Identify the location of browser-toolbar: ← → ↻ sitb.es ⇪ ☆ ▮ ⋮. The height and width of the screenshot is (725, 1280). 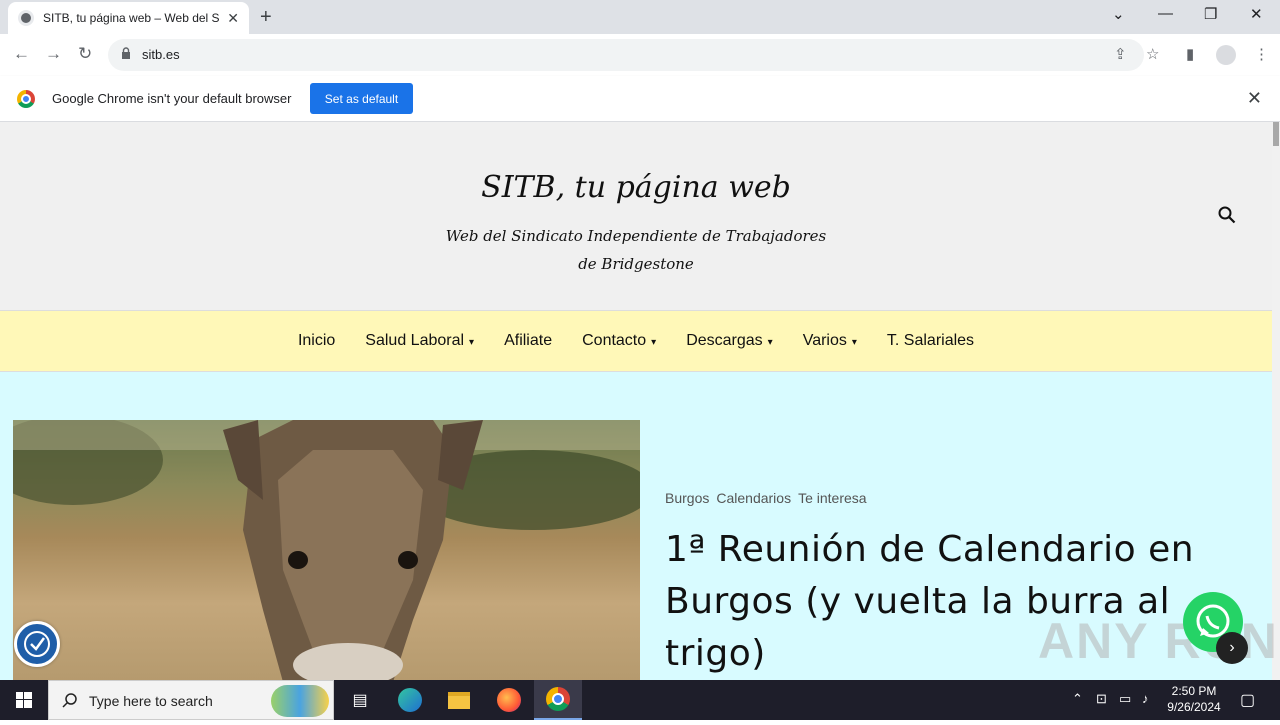
(640, 55).